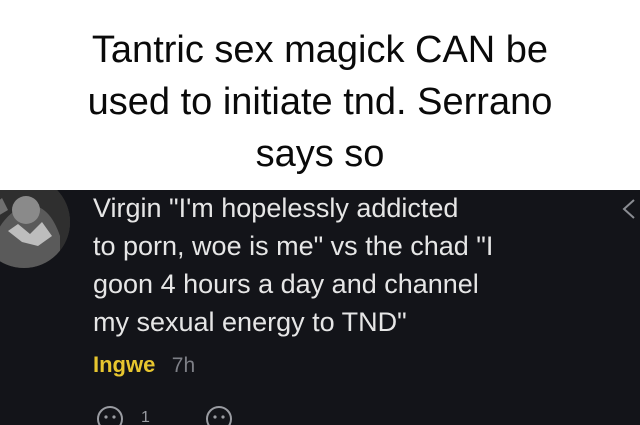  I want to click on chevron-left-icon, so click(628, 209).